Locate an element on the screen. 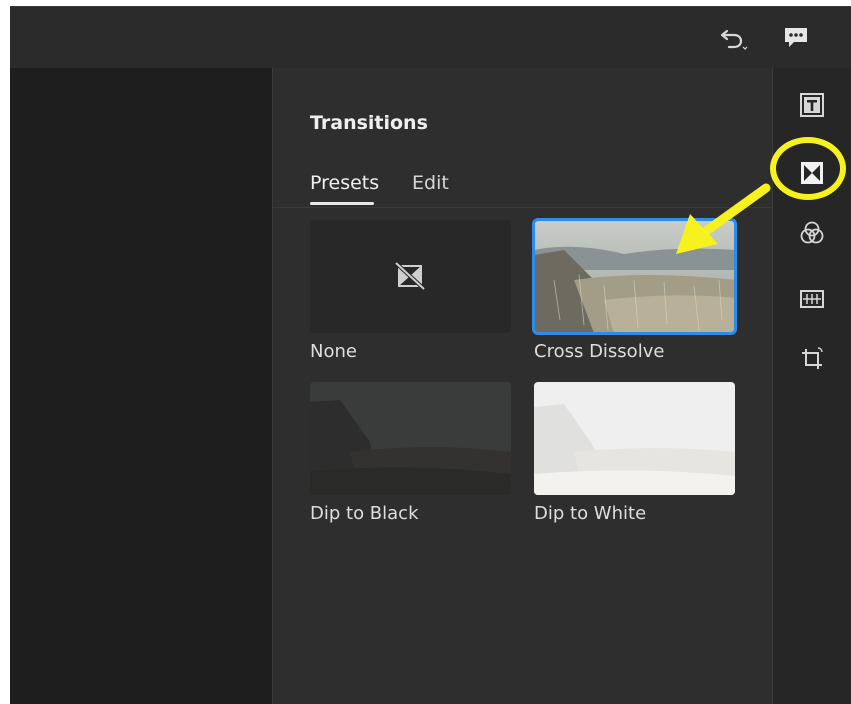 The width and height of the screenshot is (851, 704). preset-none-label: None is located at coordinates (333, 351).